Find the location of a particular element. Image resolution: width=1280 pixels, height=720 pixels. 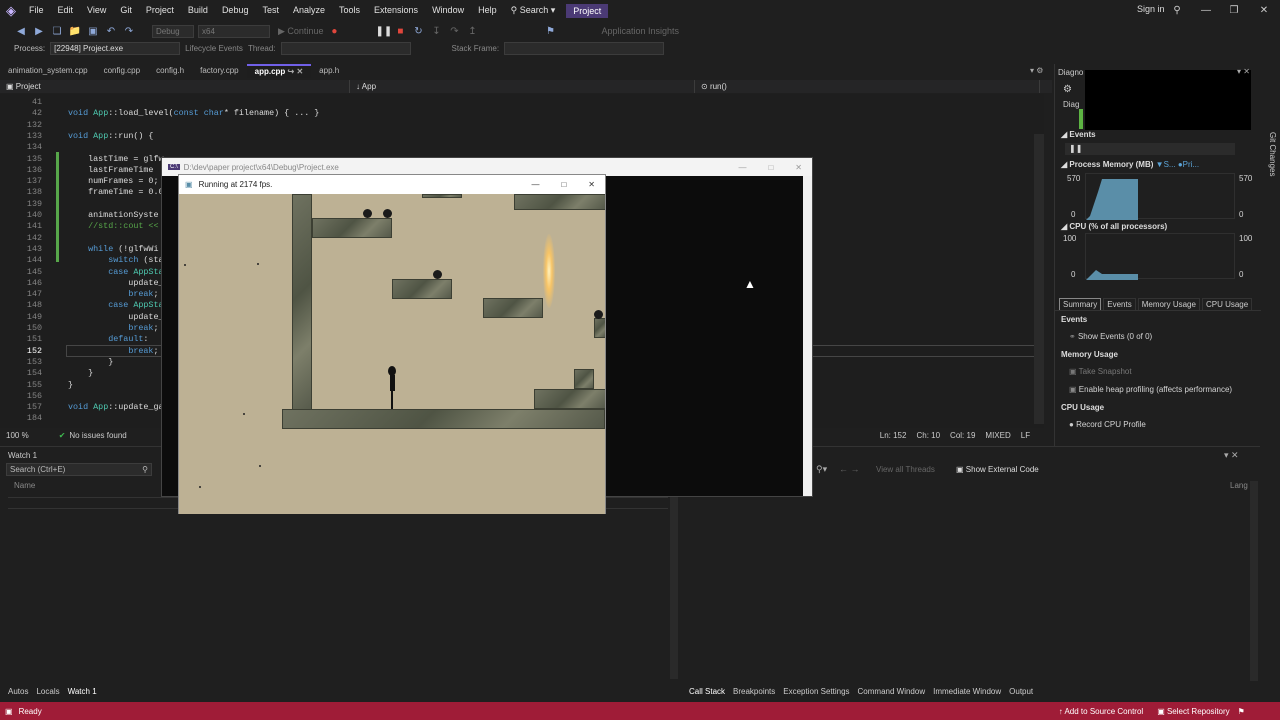

take-snapshot-button: ▣ Take Snapshot is located at coordinates (1100, 371).